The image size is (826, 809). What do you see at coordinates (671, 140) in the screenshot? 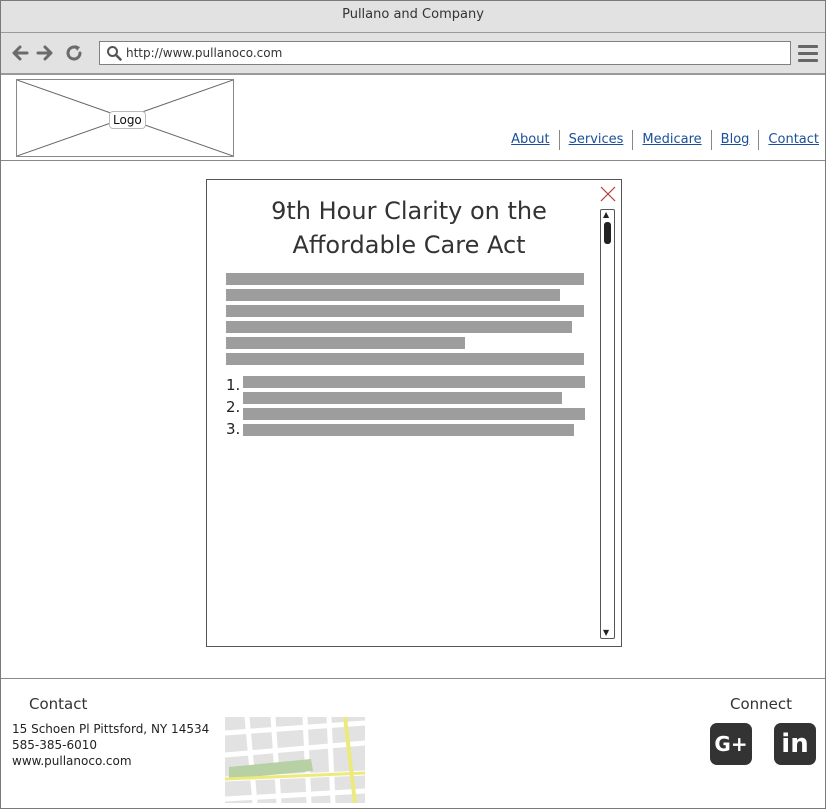
I see `nav-medicare-link: Medicare` at bounding box center [671, 140].